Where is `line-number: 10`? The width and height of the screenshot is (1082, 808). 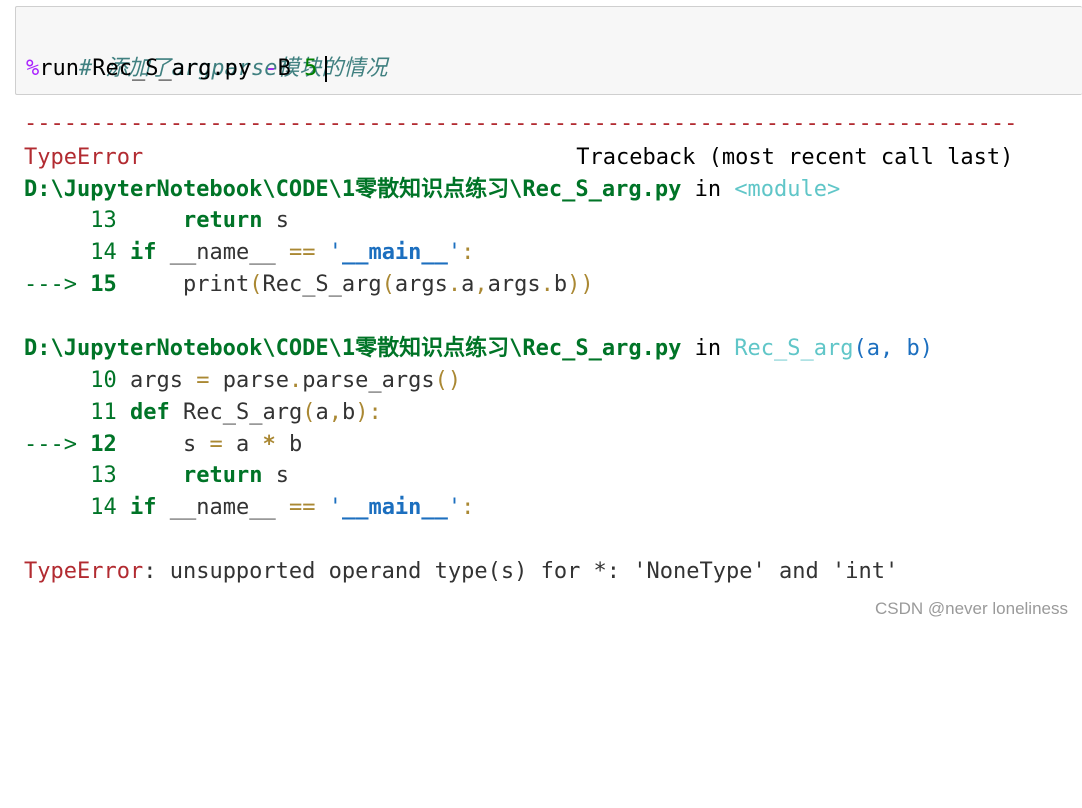
line-number: 10 is located at coordinates (103, 380).